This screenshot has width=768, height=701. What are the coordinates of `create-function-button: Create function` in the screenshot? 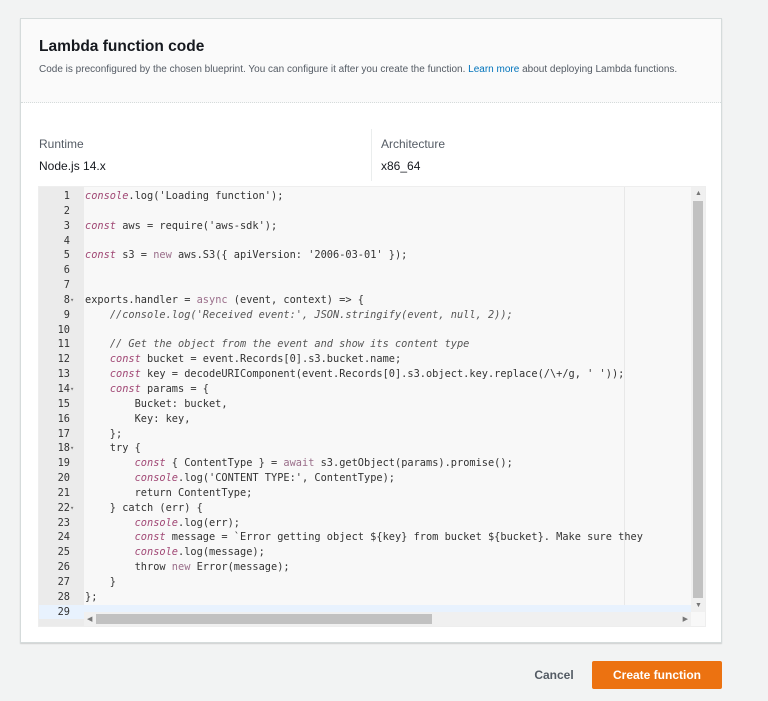 It's located at (657, 675).